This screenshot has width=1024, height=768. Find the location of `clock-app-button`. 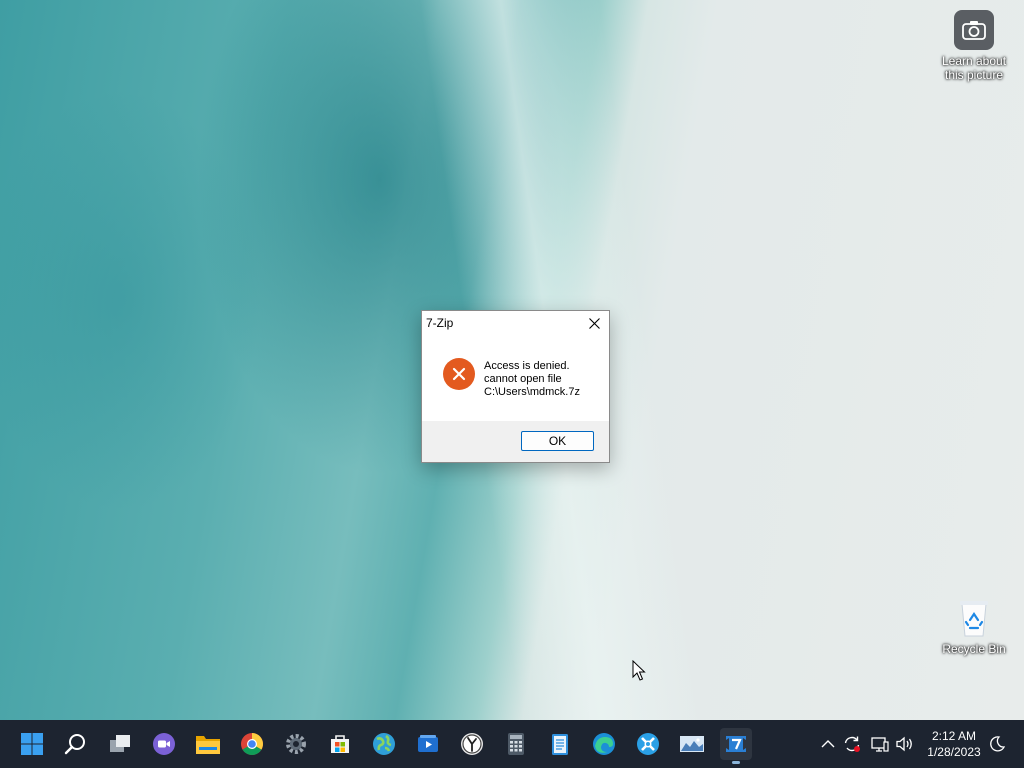

clock-app-button is located at coordinates (472, 744).